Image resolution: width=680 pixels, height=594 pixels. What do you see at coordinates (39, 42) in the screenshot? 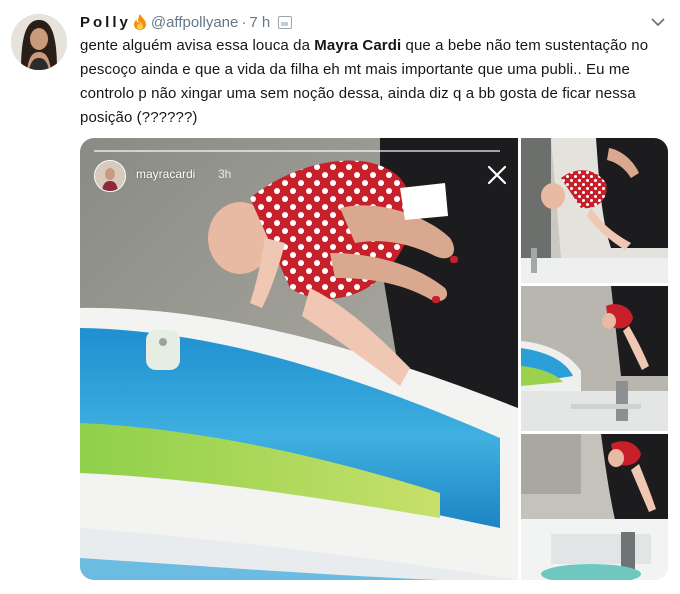
I see `avatar` at bounding box center [39, 42].